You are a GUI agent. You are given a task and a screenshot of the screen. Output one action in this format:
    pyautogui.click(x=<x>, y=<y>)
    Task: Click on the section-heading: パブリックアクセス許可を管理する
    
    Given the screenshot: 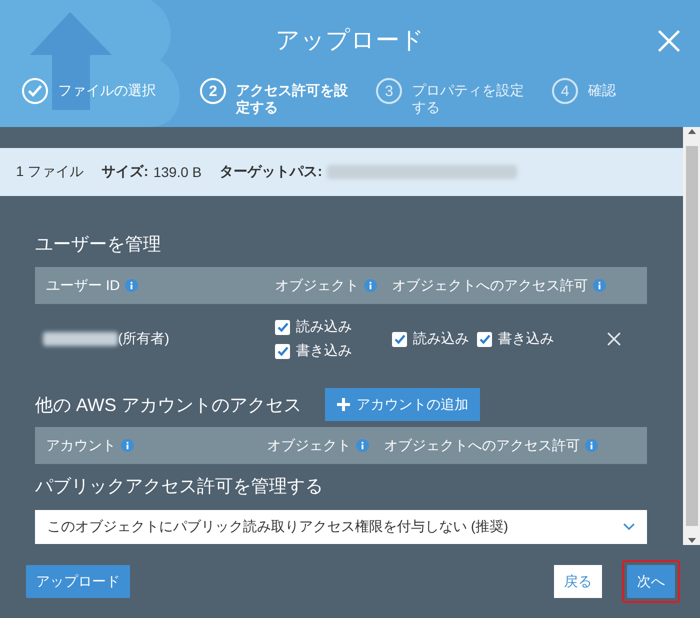 What is the action you would take?
    pyautogui.click(x=179, y=486)
    